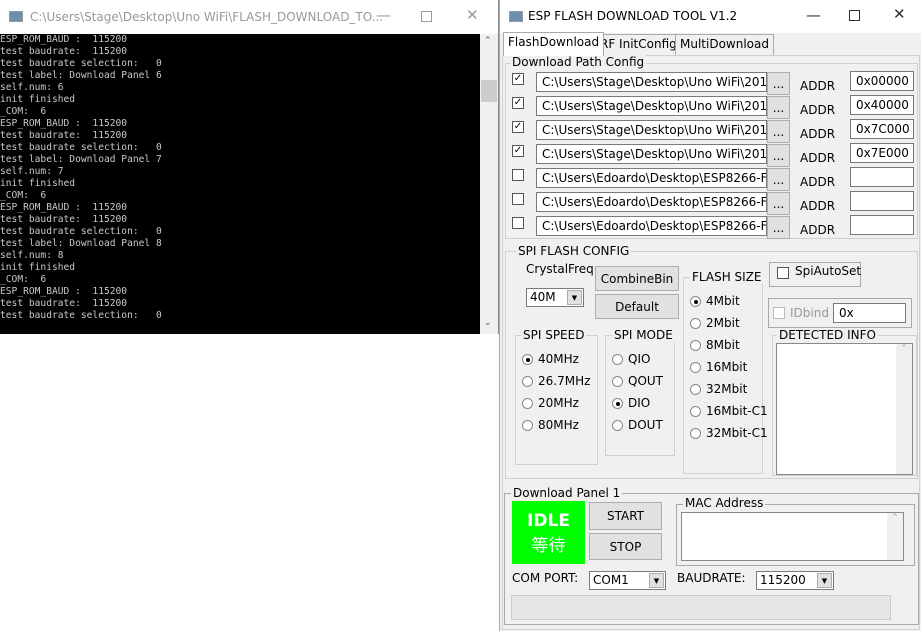  I want to click on tab-rf-initconfig: RF InitConfig, so click(638, 44).